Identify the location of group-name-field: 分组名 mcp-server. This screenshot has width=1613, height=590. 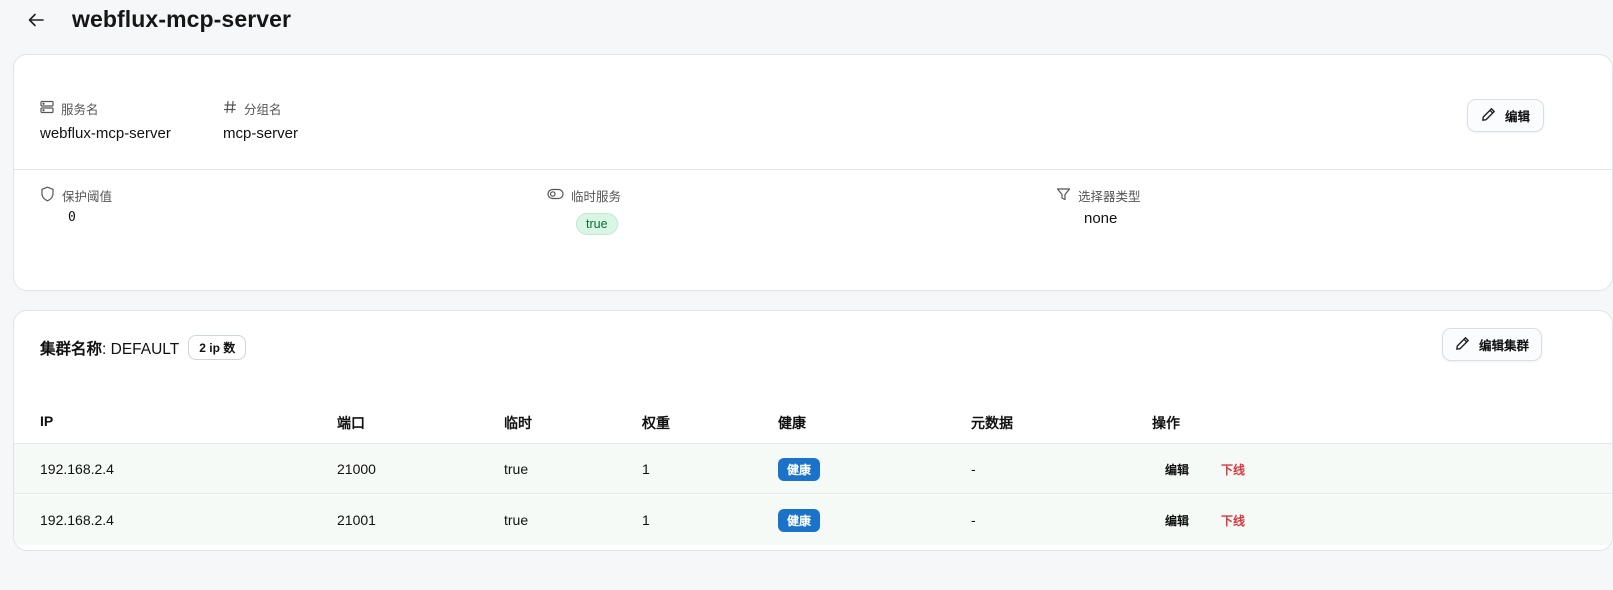
(260, 120).